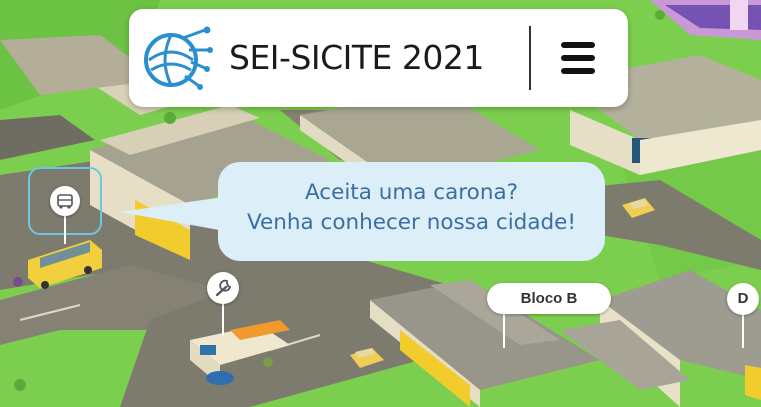 The width and height of the screenshot is (761, 407). Describe the element at coordinates (178, 58) in the screenshot. I see `circuit-globe-logo` at that location.